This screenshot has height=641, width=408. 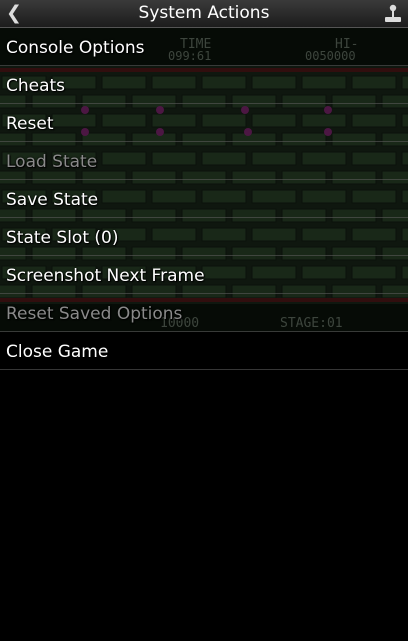 I want to click on menu-item-close-game: Close Game, so click(x=204, y=351).